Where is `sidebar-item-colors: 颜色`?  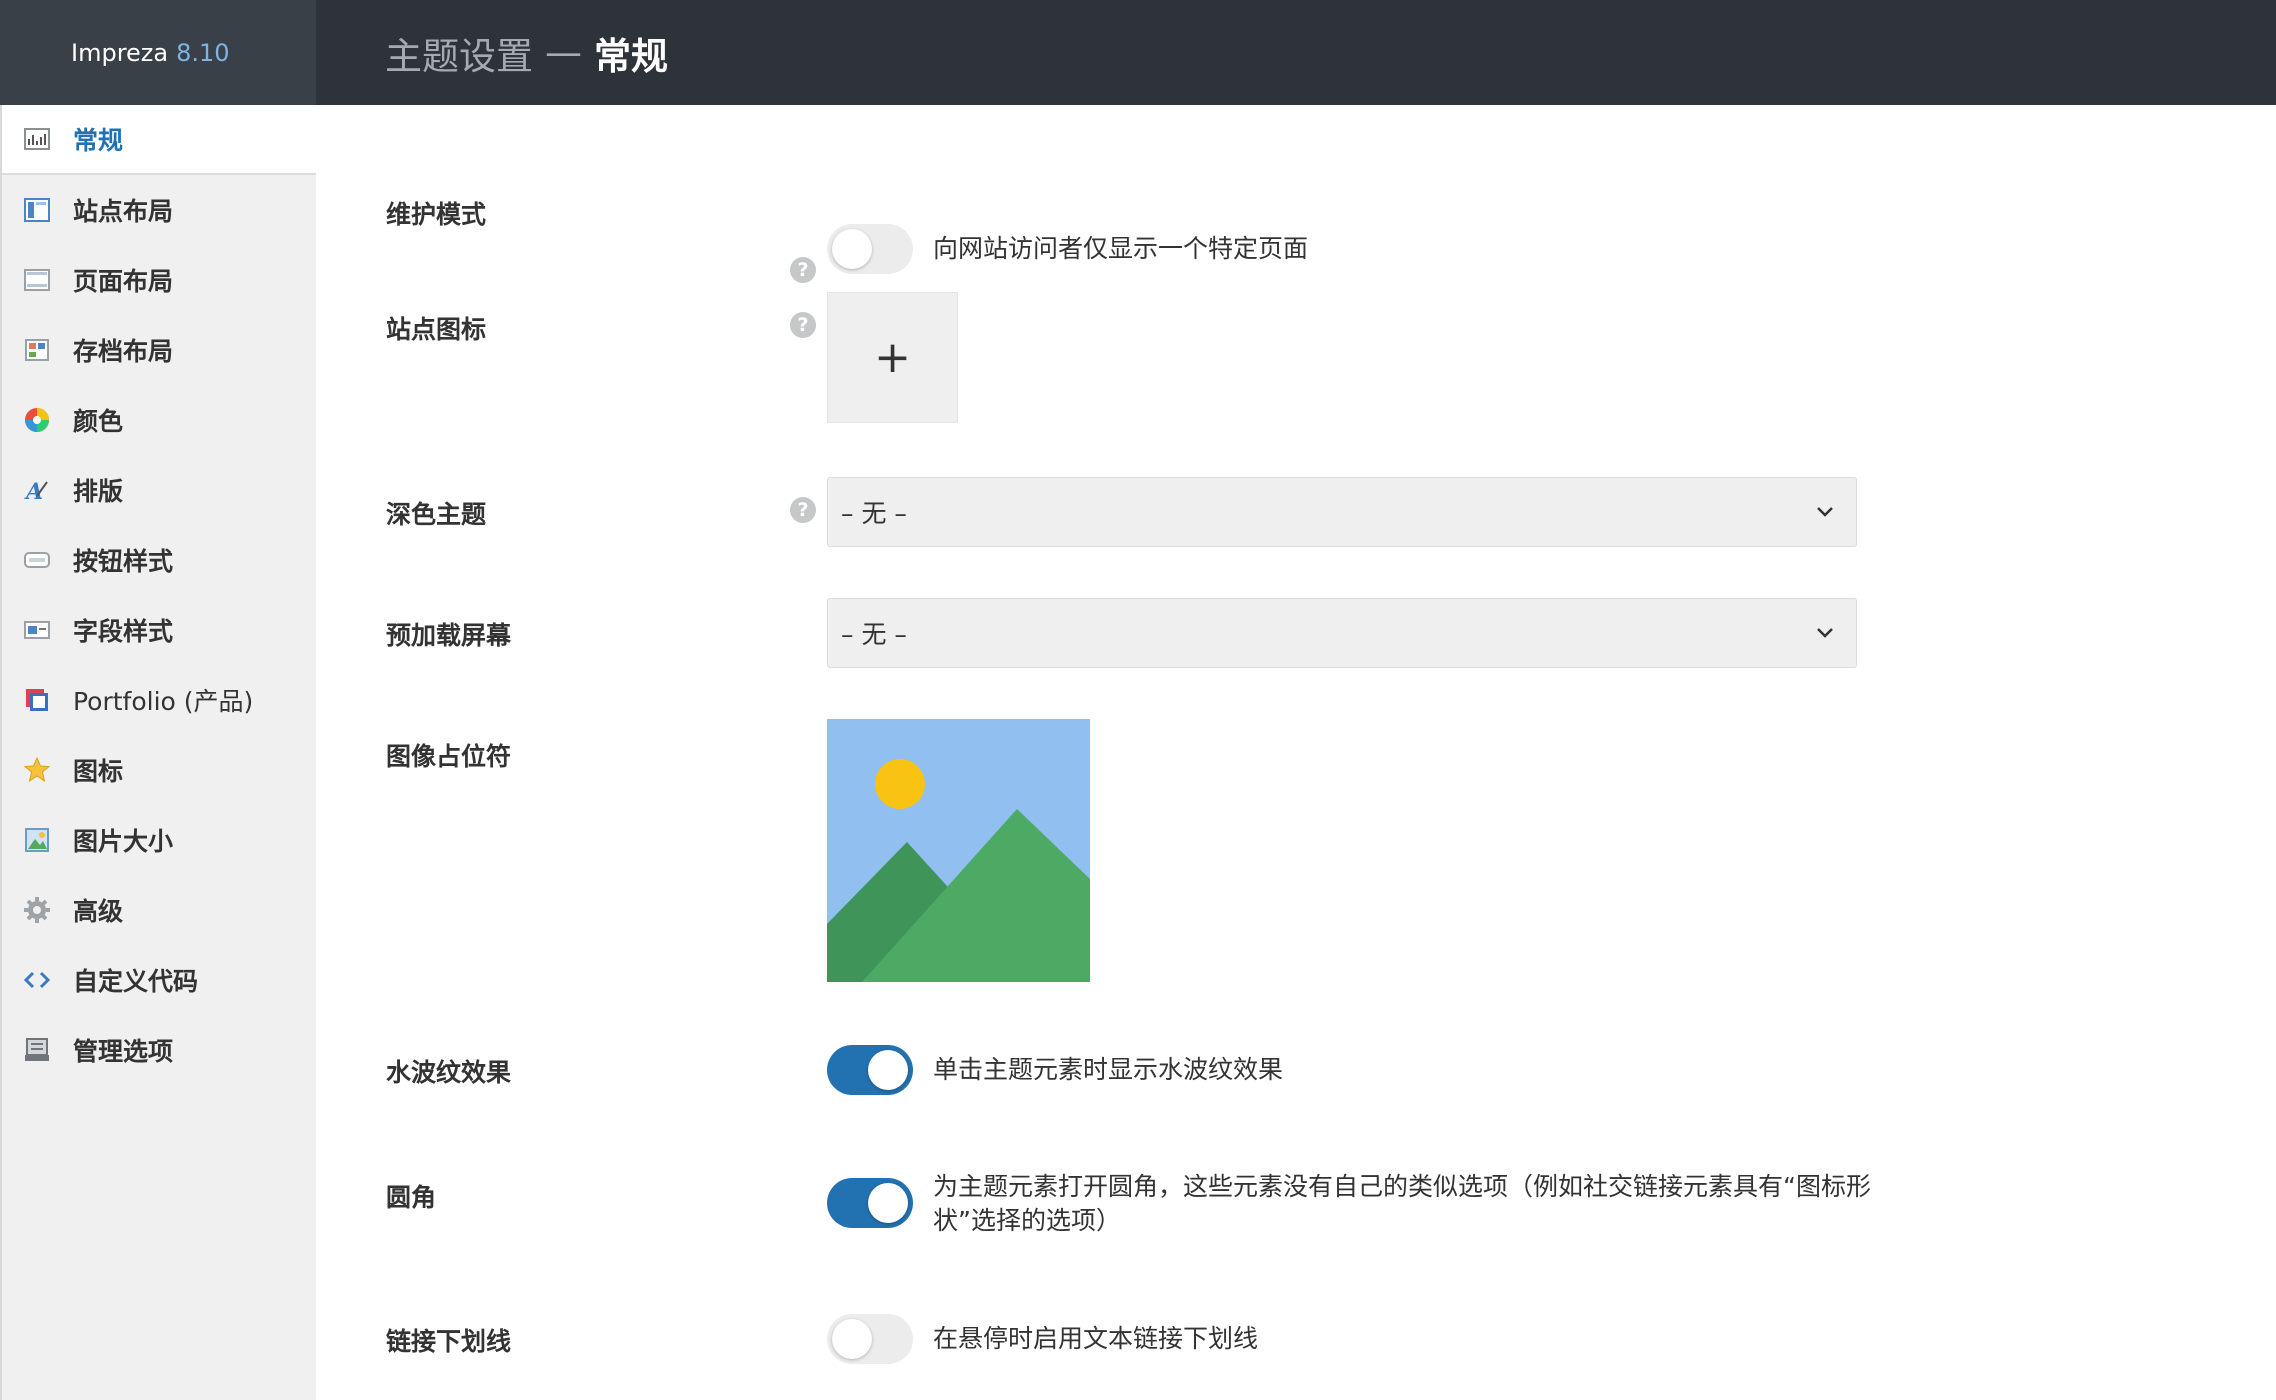
sidebar-item-colors: 颜色 is located at coordinates (159, 420).